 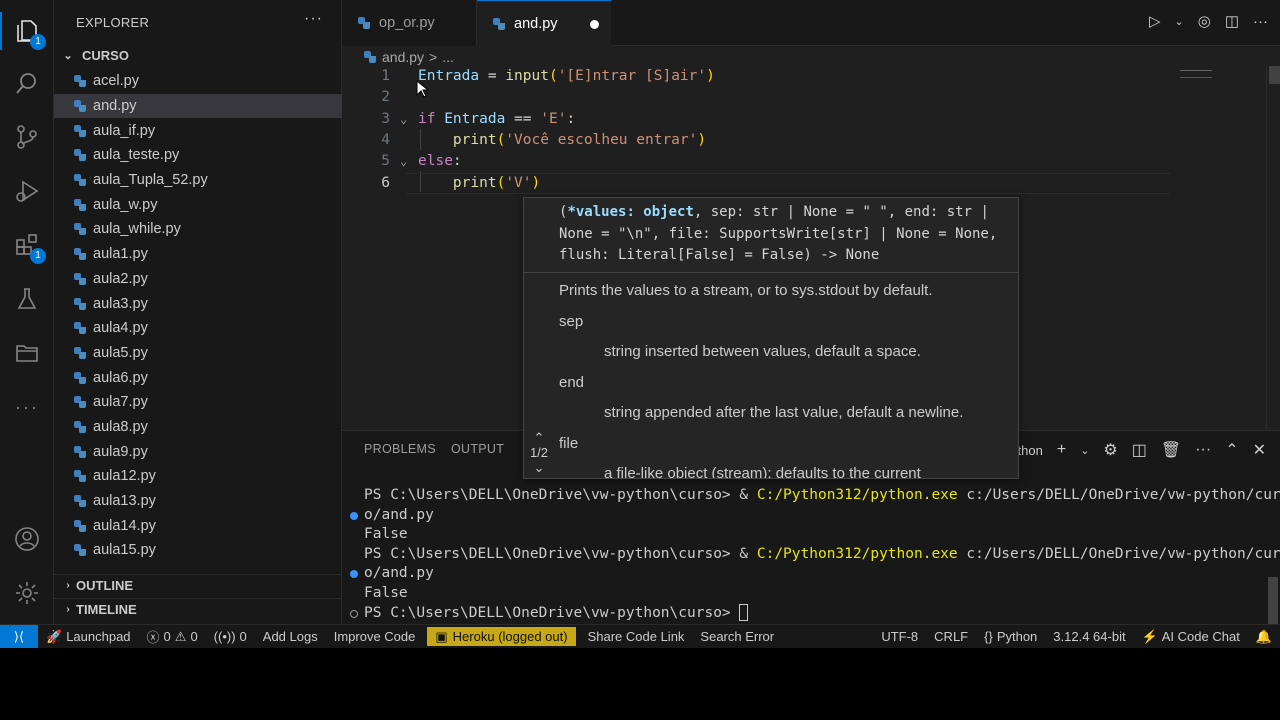 I want to click on add-logs-button: Add Logs, so click(x=290, y=636).